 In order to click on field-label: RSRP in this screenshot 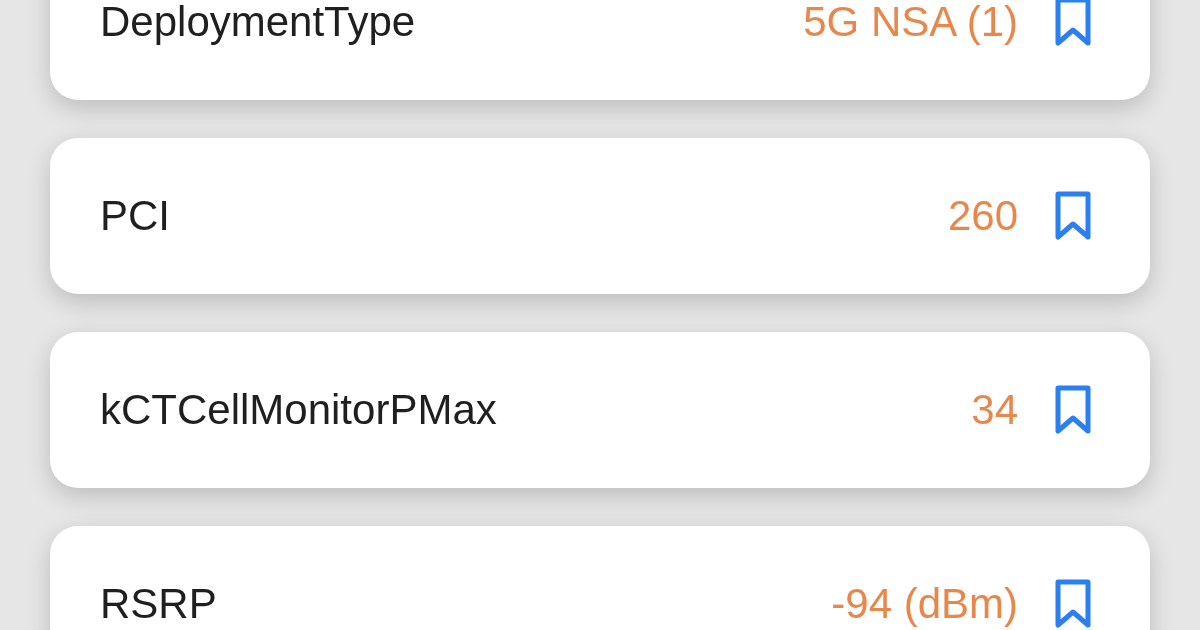, I will do `click(158, 604)`.